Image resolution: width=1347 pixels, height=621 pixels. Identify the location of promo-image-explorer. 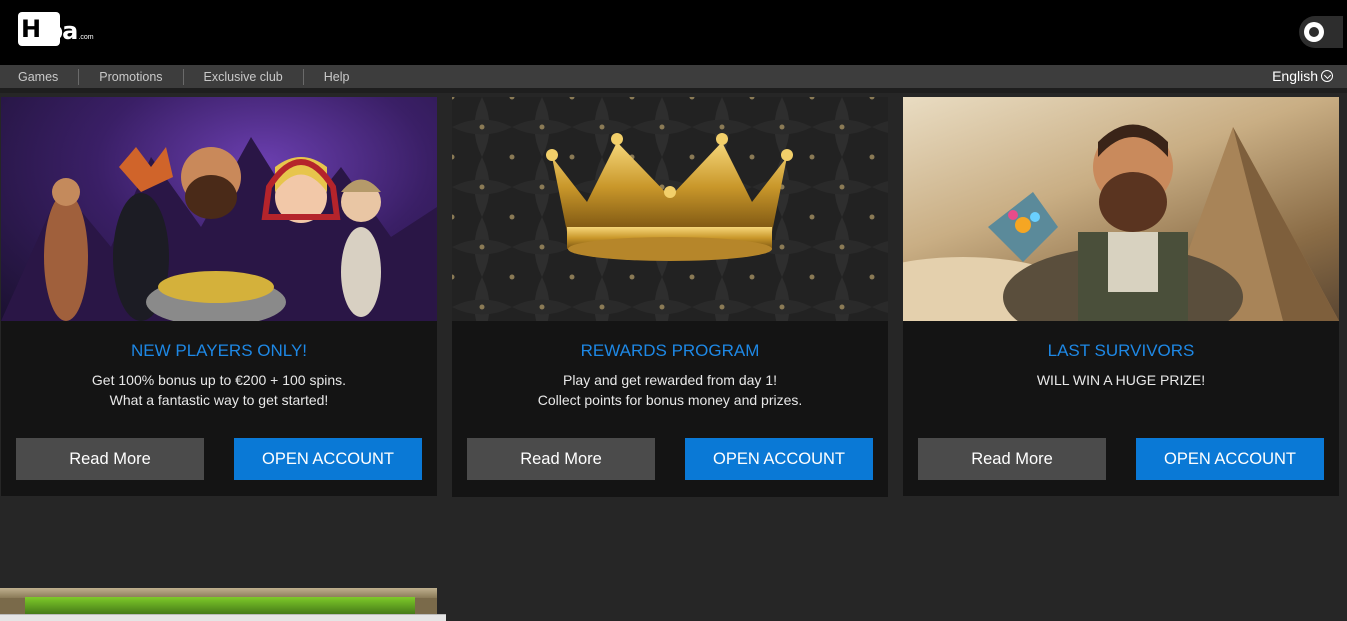
(1121, 209).